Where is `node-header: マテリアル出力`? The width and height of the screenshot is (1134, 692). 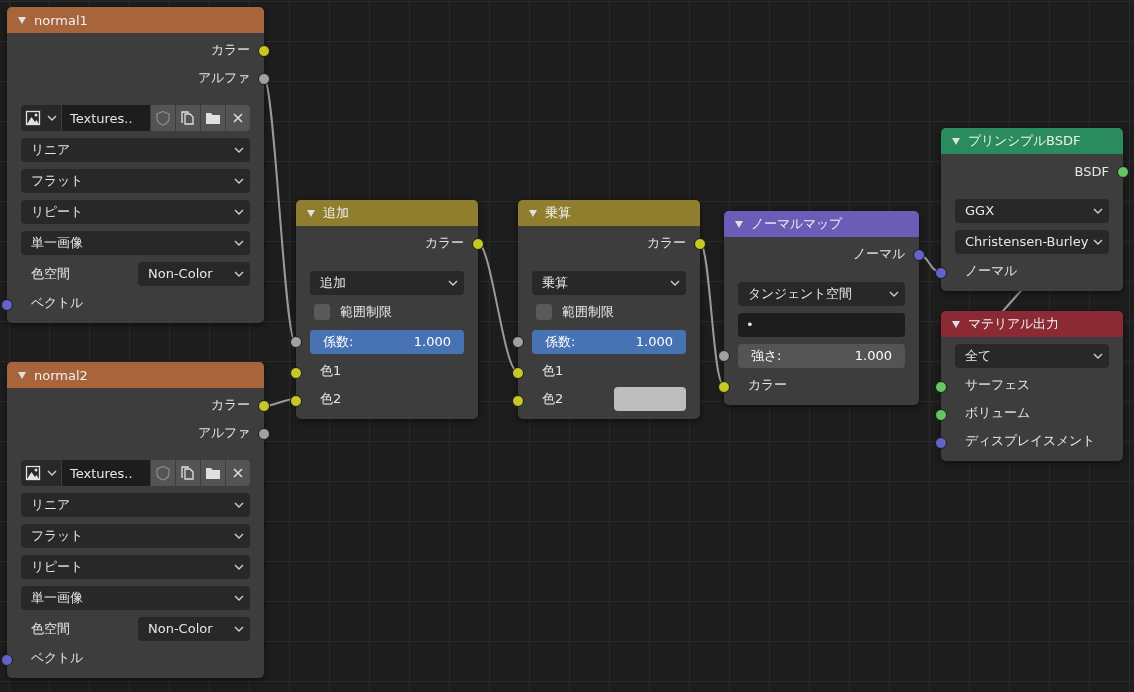
node-header: マテリアル出力 is located at coordinates (1032, 324).